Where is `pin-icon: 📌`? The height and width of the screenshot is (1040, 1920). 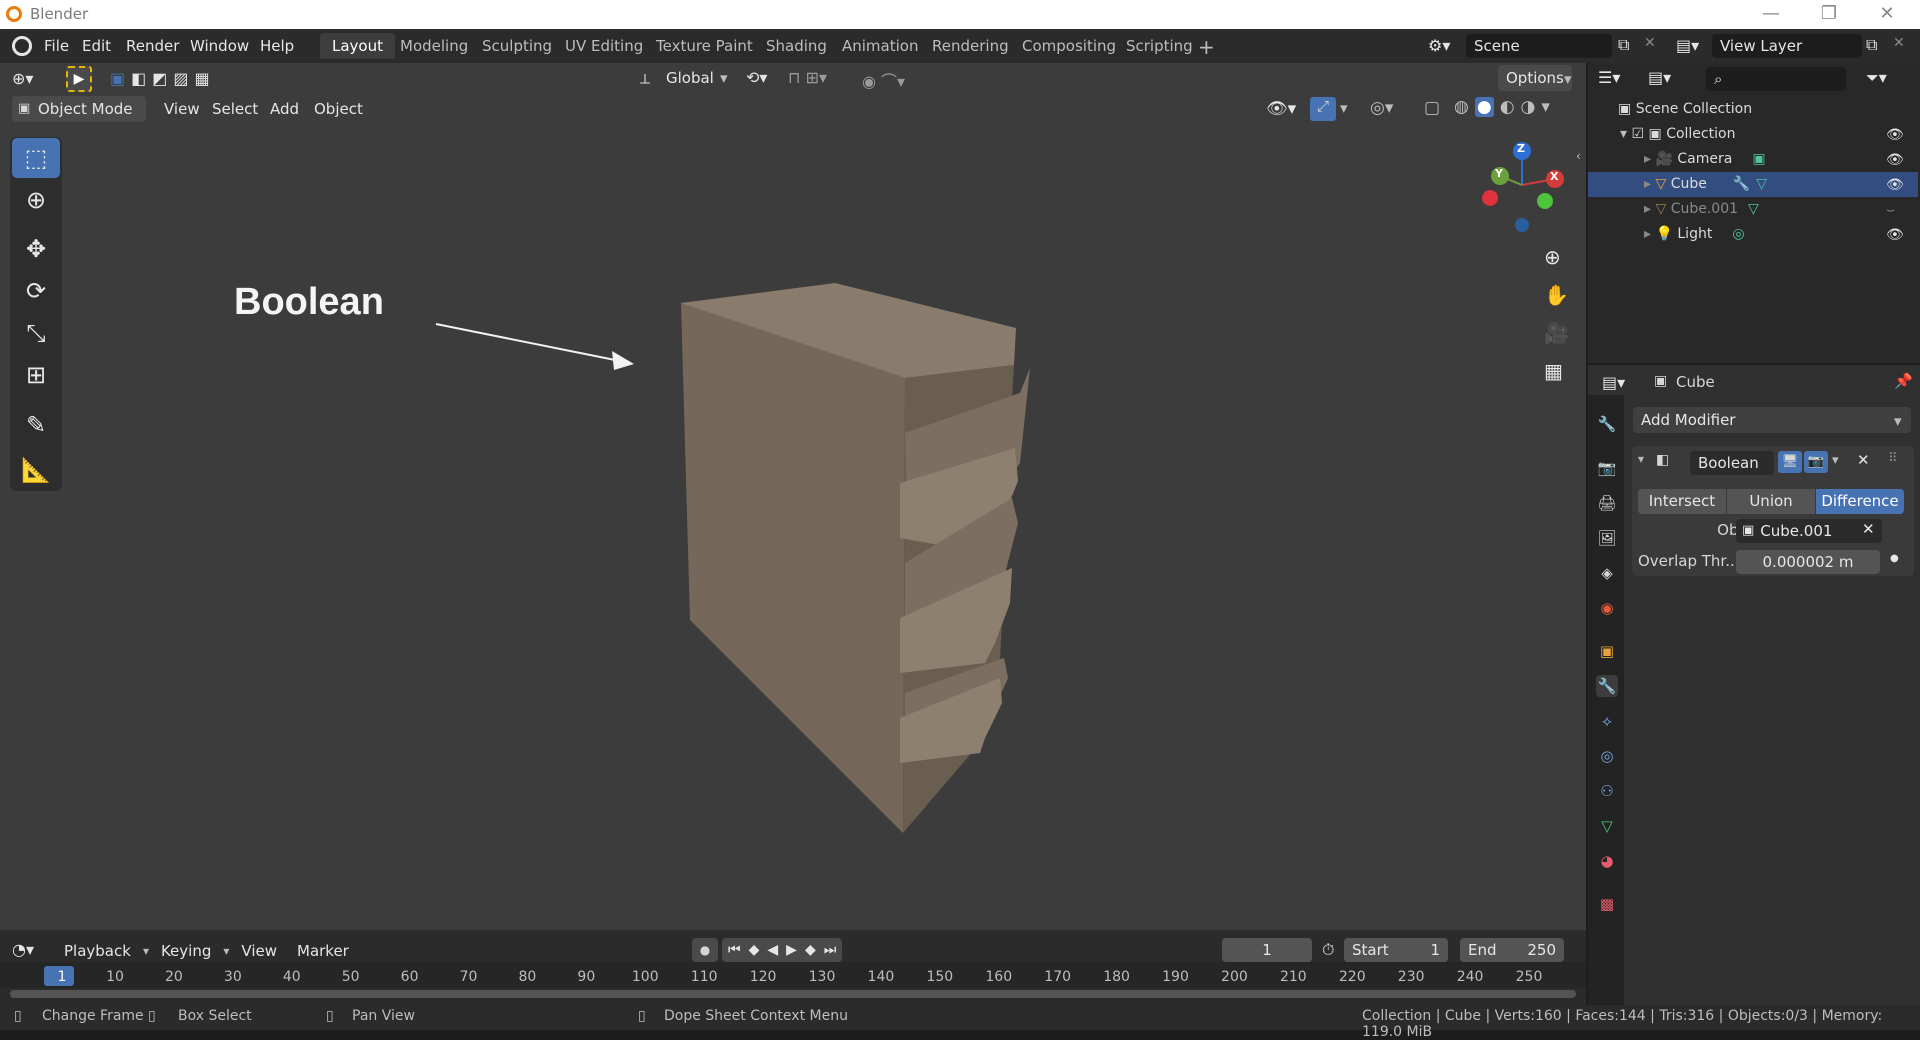
pin-icon: 📌 is located at coordinates (1903, 381).